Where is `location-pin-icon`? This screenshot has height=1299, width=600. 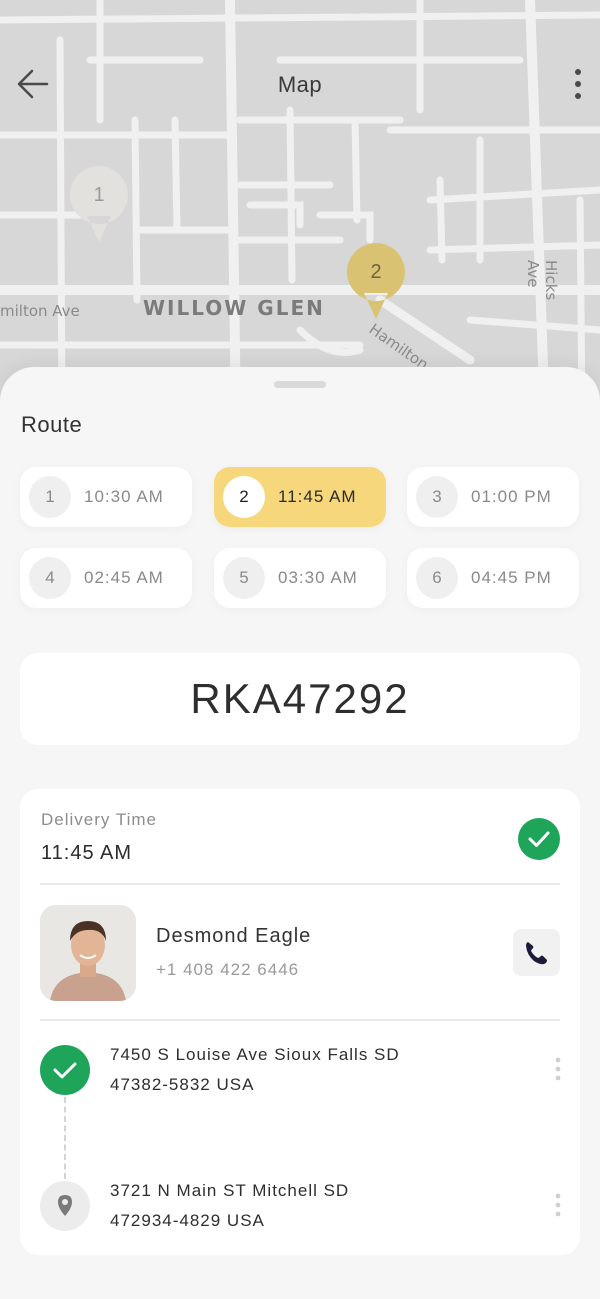 location-pin-icon is located at coordinates (65, 1206).